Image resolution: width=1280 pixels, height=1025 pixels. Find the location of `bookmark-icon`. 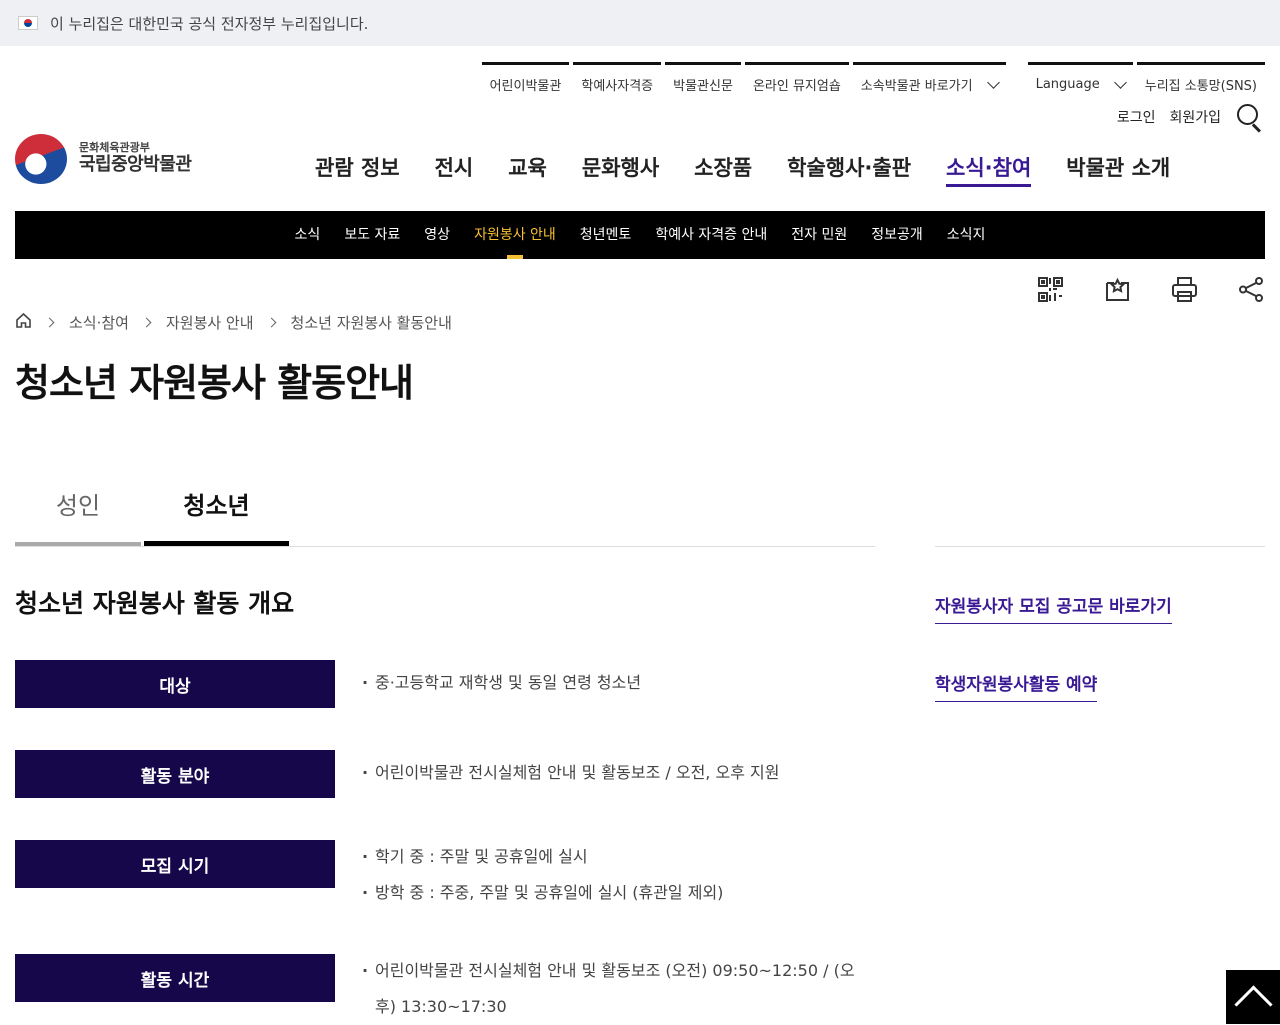

bookmark-icon is located at coordinates (1117, 289).